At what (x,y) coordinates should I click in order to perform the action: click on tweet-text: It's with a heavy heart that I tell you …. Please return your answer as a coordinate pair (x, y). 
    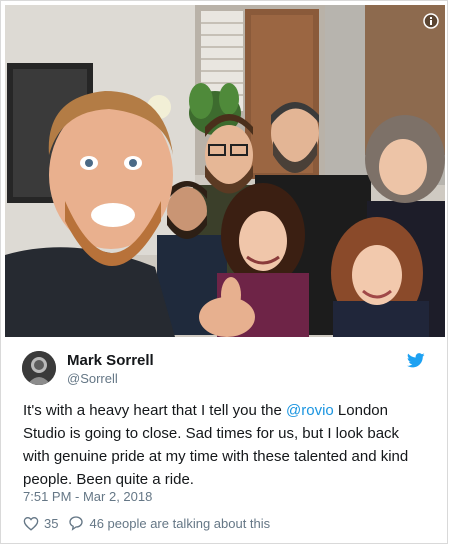
    Looking at the image, I should click on (223, 445).